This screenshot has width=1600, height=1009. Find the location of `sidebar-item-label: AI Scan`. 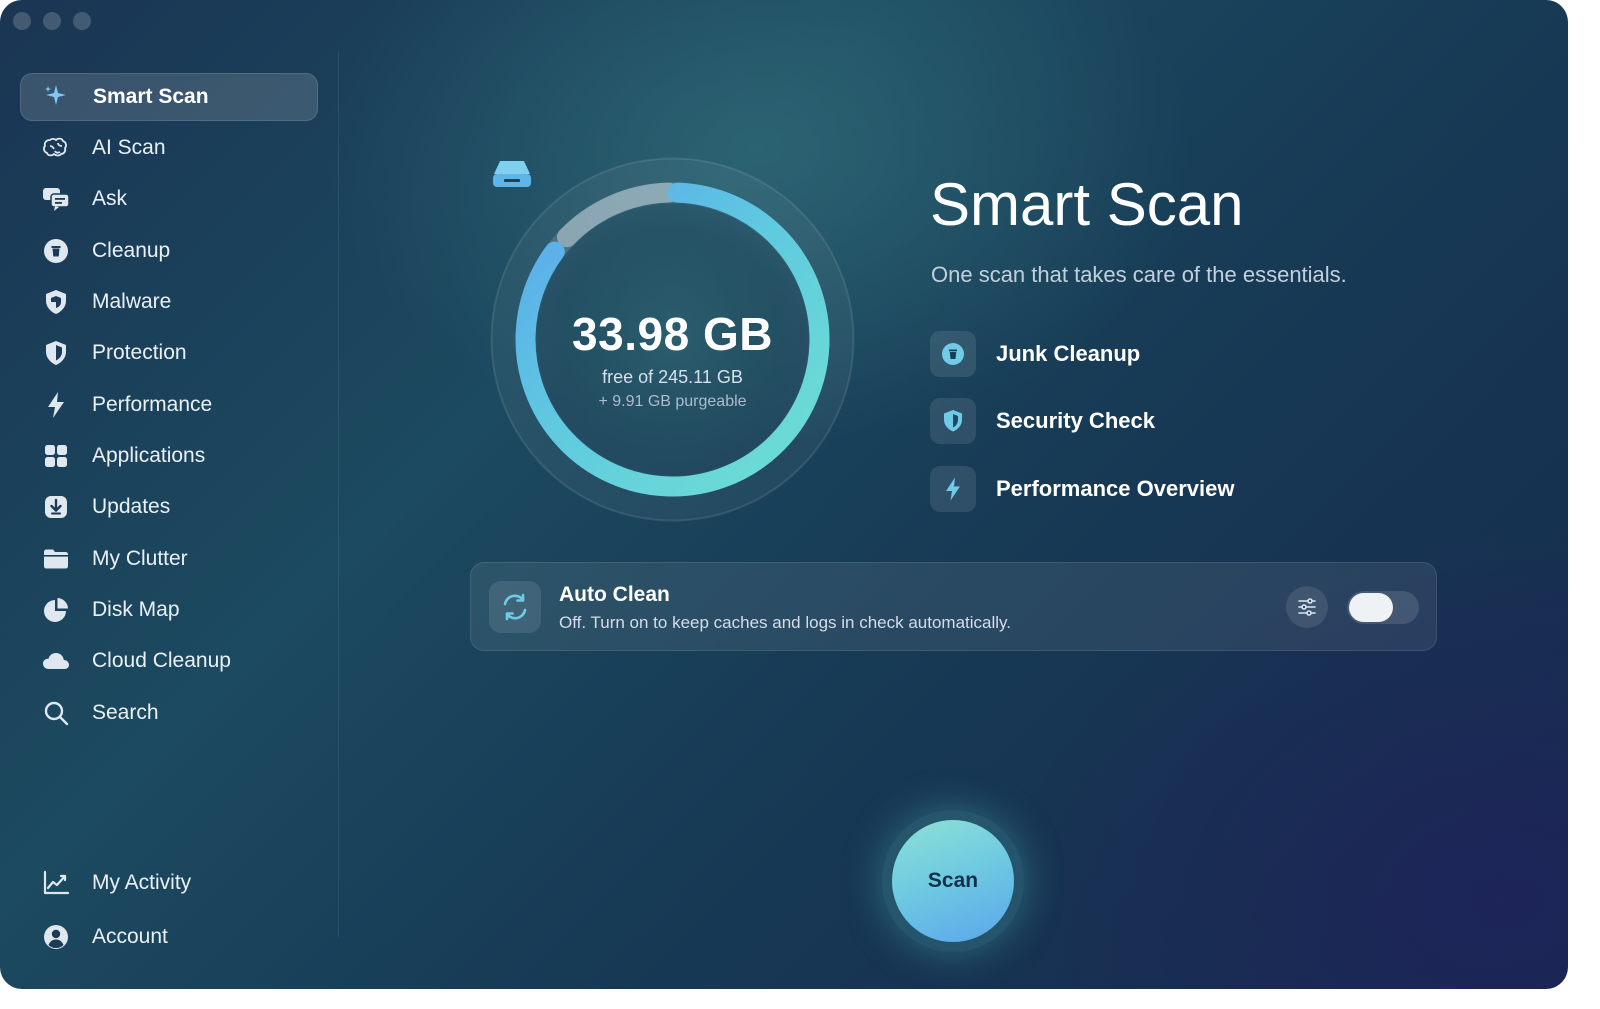

sidebar-item-label: AI Scan is located at coordinates (129, 147).